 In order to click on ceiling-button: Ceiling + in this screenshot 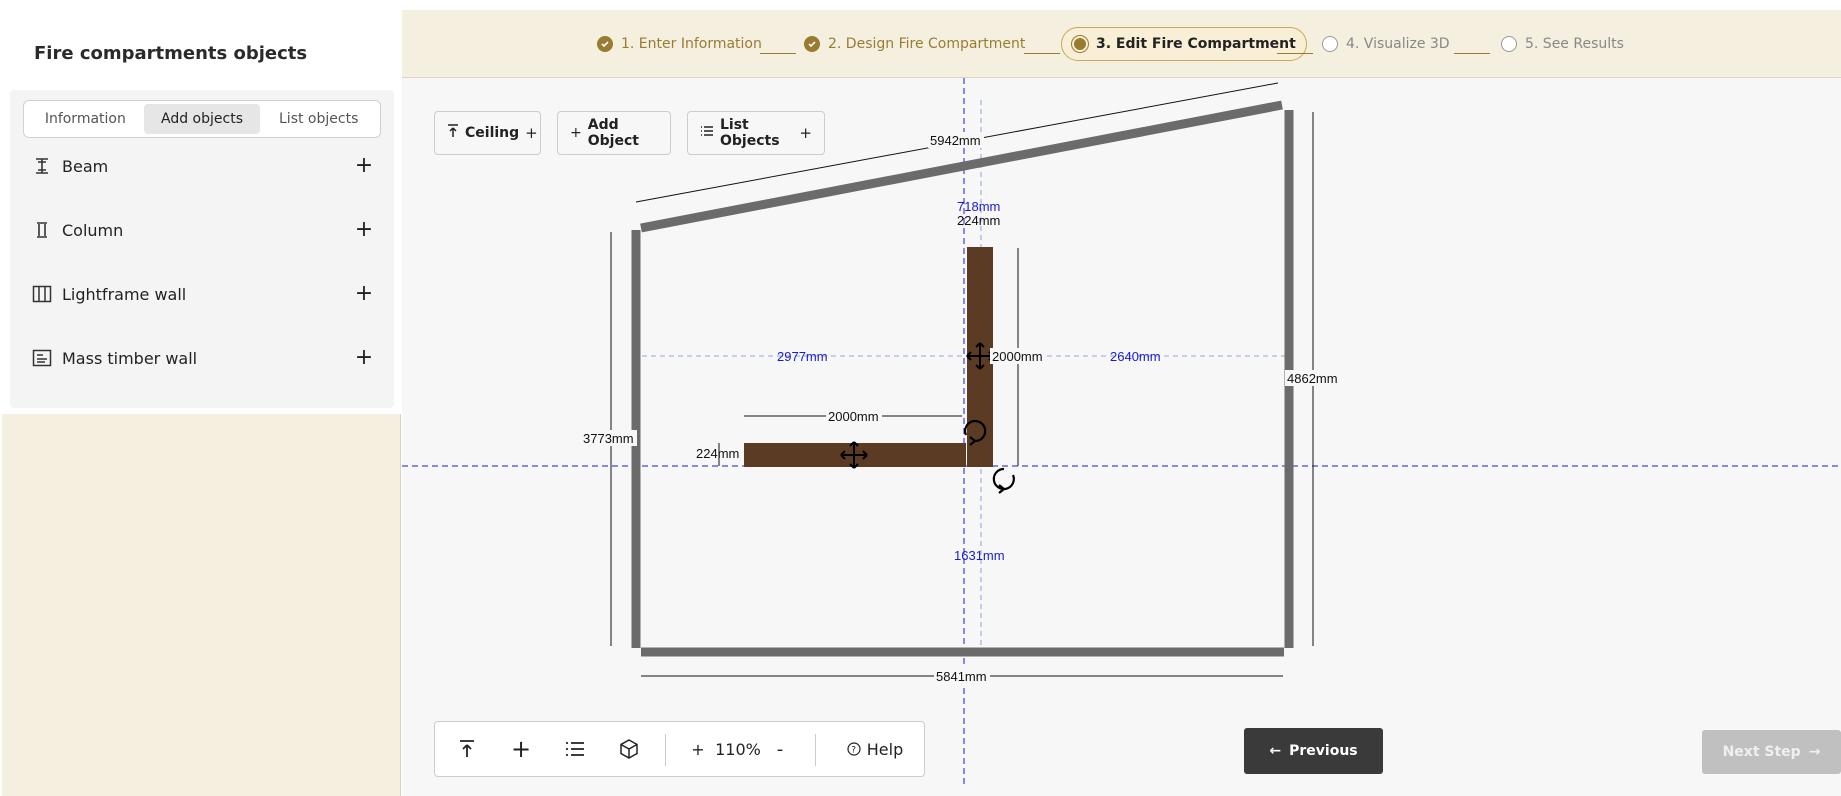, I will do `click(487, 133)`.